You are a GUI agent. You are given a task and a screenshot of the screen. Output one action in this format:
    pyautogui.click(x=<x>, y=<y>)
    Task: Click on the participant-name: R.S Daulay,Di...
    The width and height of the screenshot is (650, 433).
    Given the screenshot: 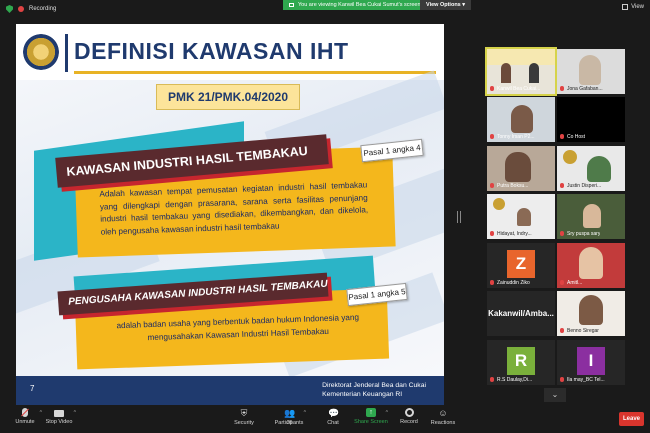 What is the action you would take?
    pyautogui.click(x=515, y=380)
    